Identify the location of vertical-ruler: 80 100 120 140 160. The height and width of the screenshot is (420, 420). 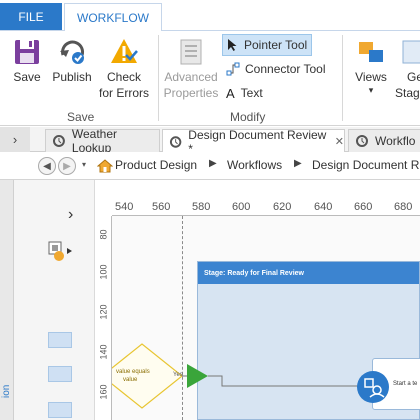
(103, 318).